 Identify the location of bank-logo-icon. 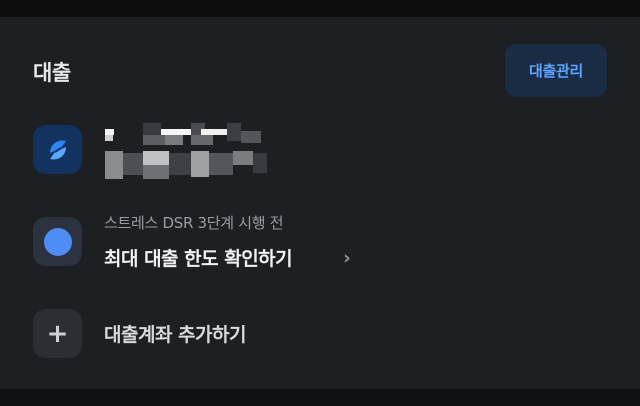
(57, 149).